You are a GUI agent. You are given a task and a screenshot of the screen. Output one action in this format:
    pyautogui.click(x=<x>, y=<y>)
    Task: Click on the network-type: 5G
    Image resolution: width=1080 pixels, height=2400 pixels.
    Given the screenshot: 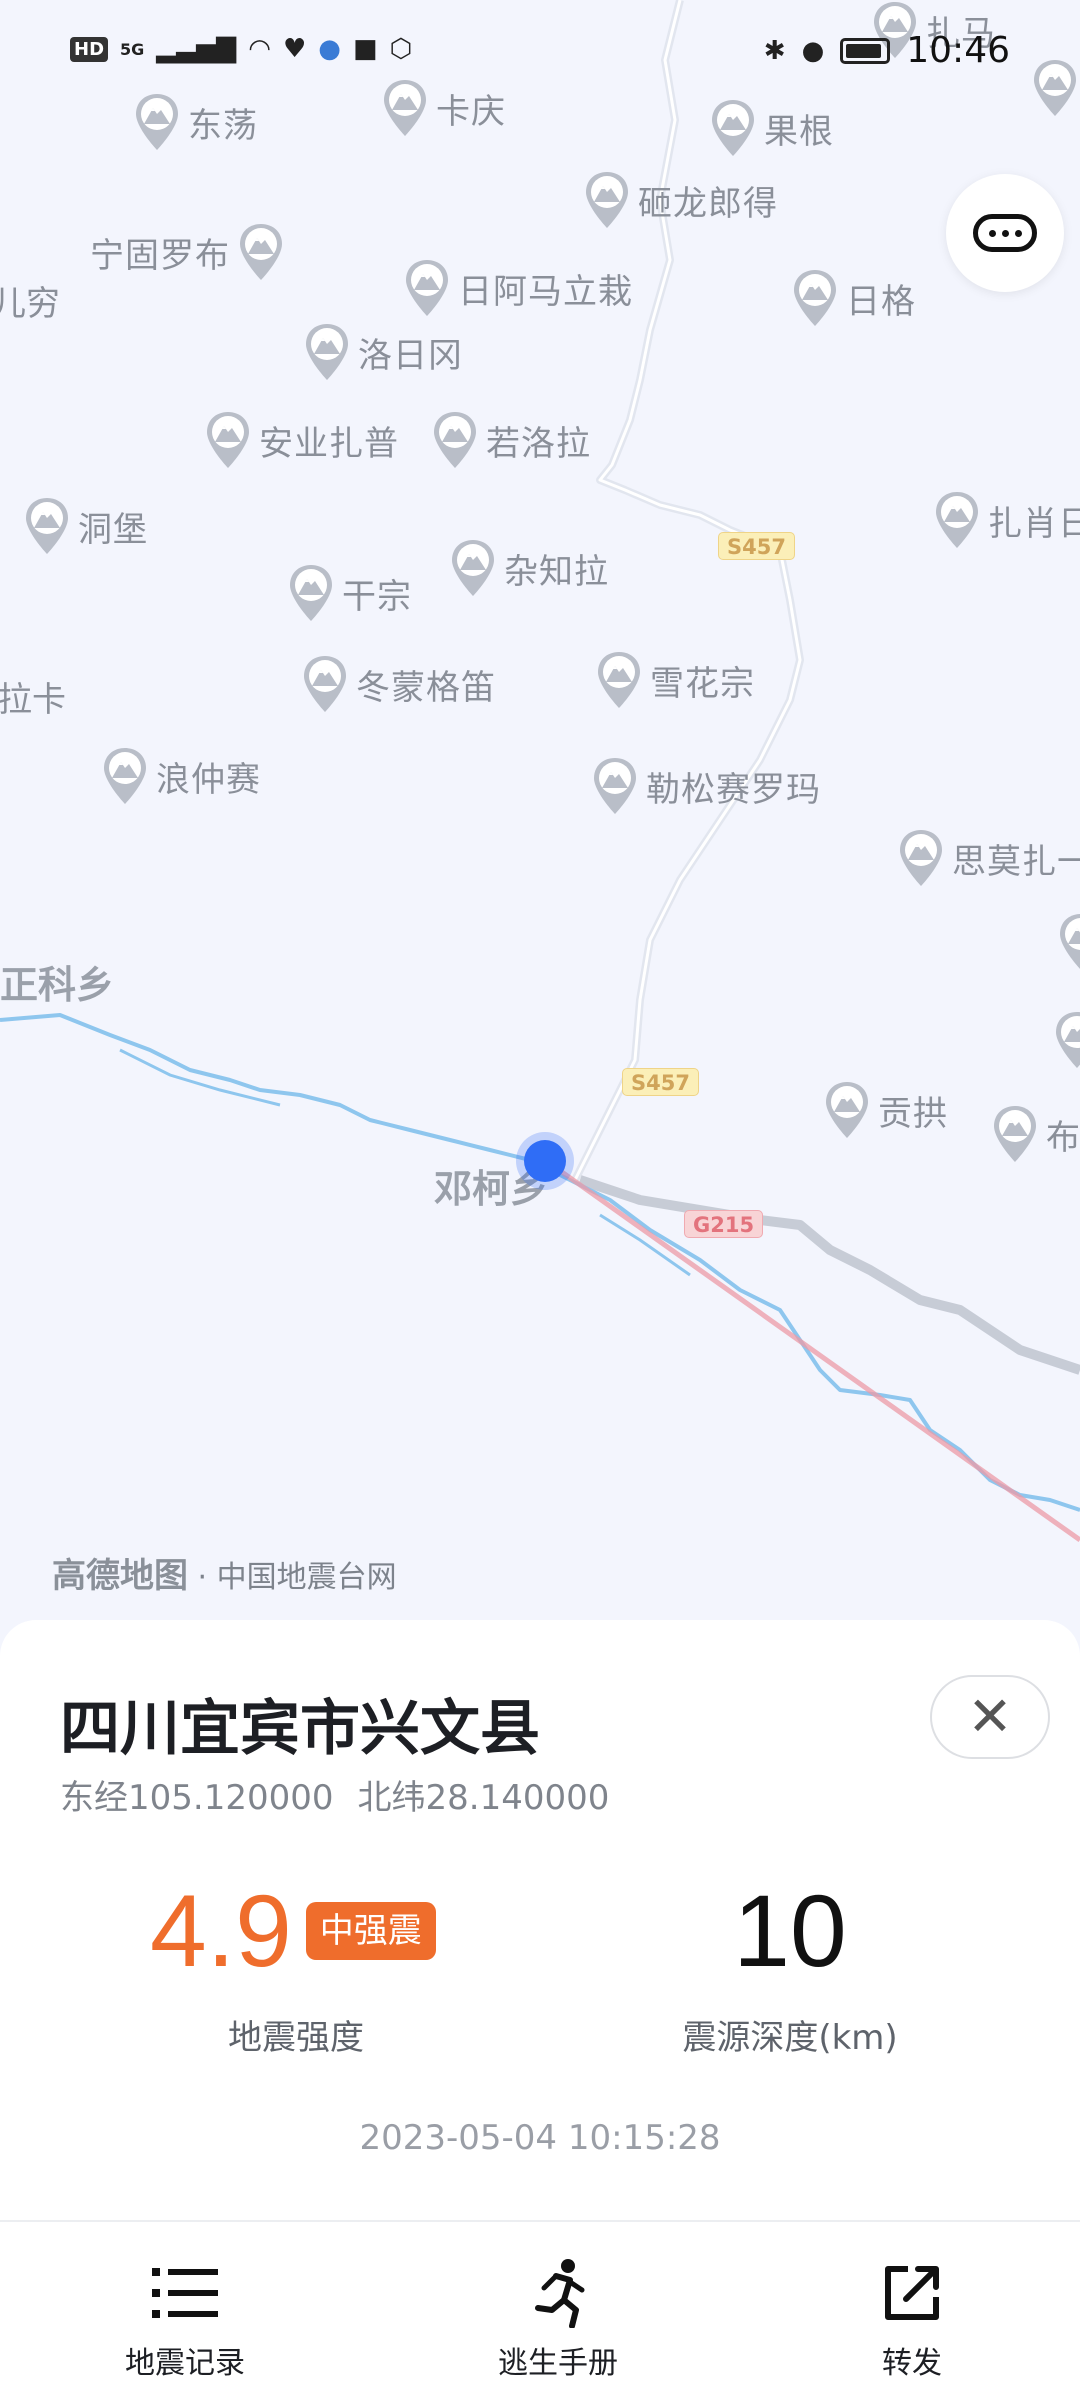 What is the action you would take?
    pyautogui.click(x=132, y=49)
    